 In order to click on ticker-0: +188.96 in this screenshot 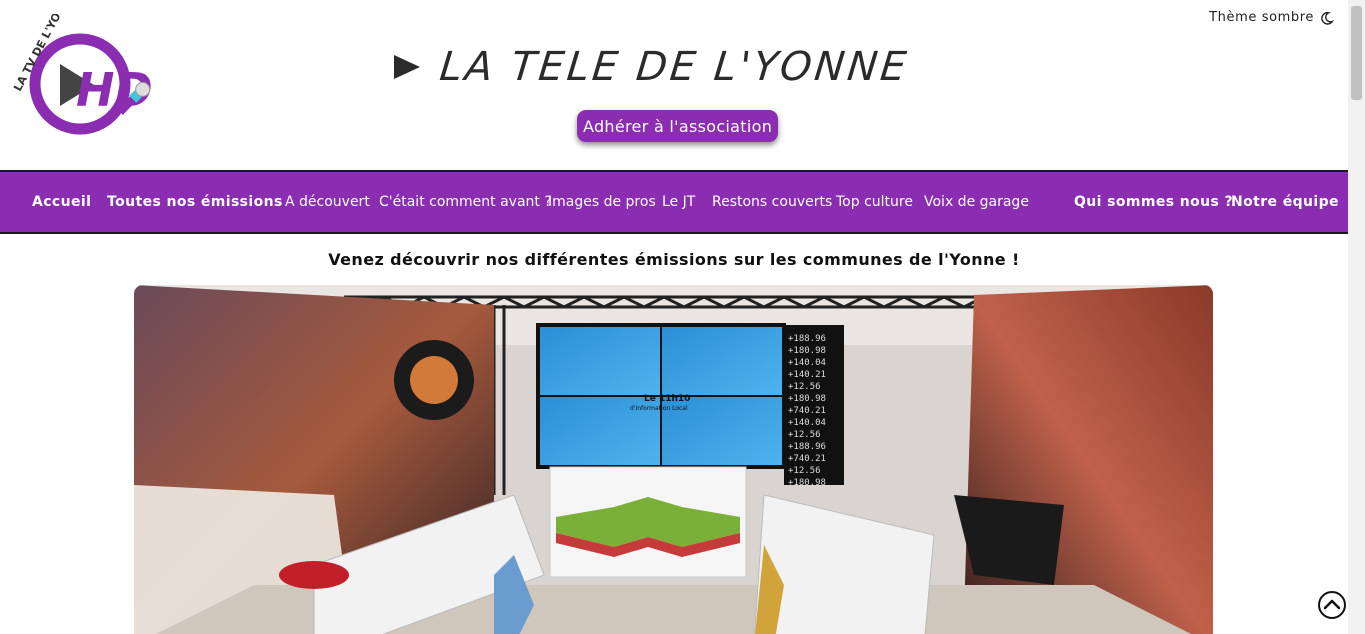, I will do `click(807, 339)`.